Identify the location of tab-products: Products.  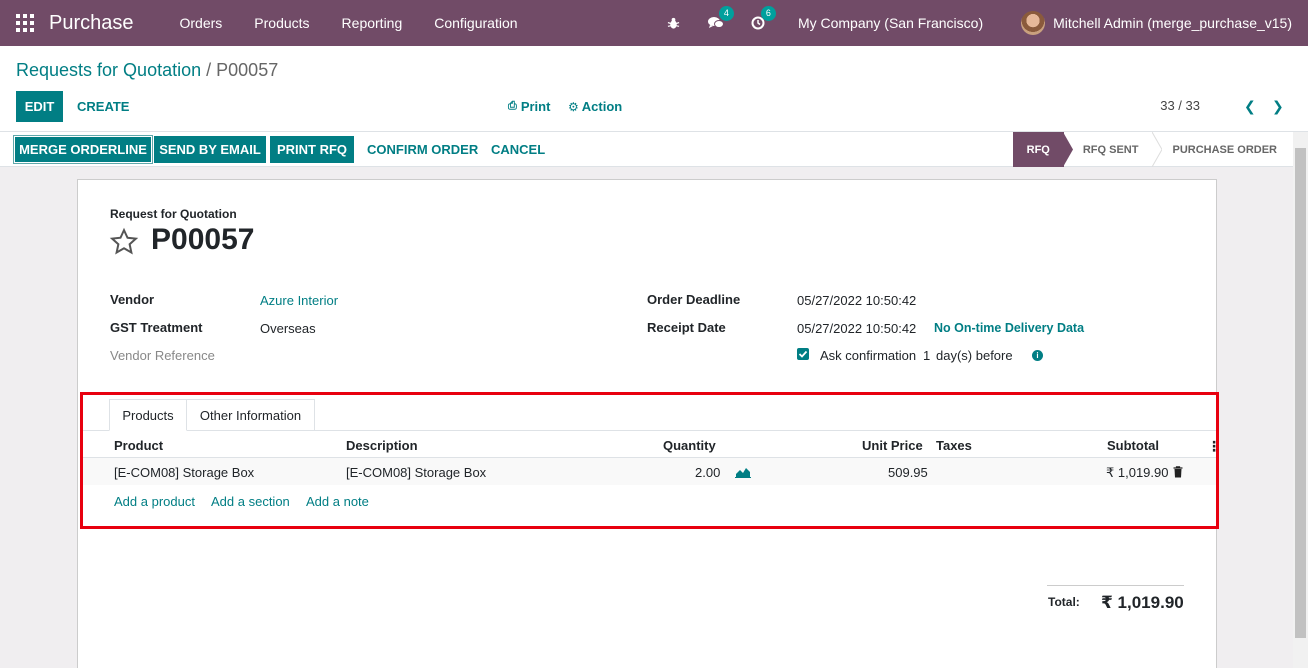
(148, 415).